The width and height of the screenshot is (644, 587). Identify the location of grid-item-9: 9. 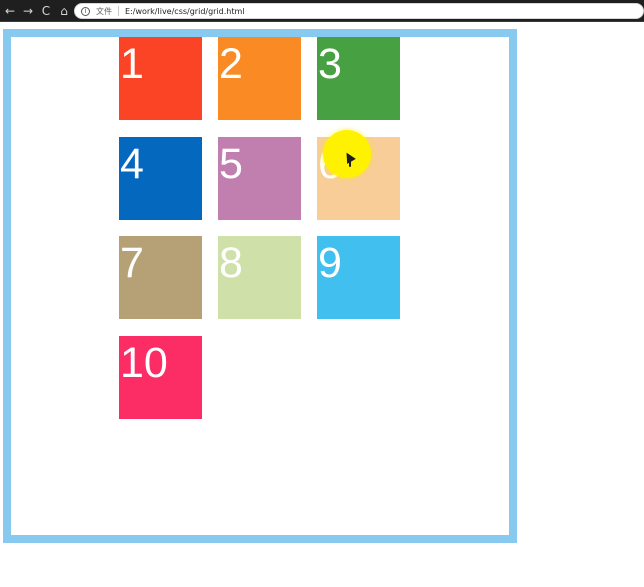
(358, 277).